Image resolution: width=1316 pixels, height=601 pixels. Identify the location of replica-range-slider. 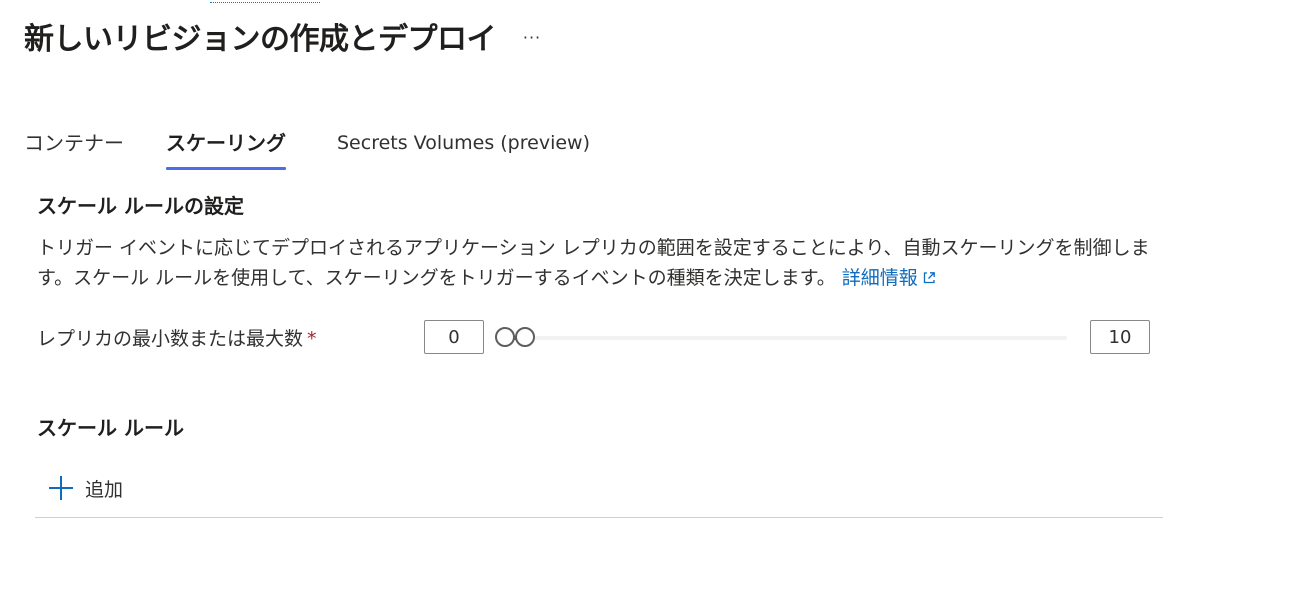
(781, 338).